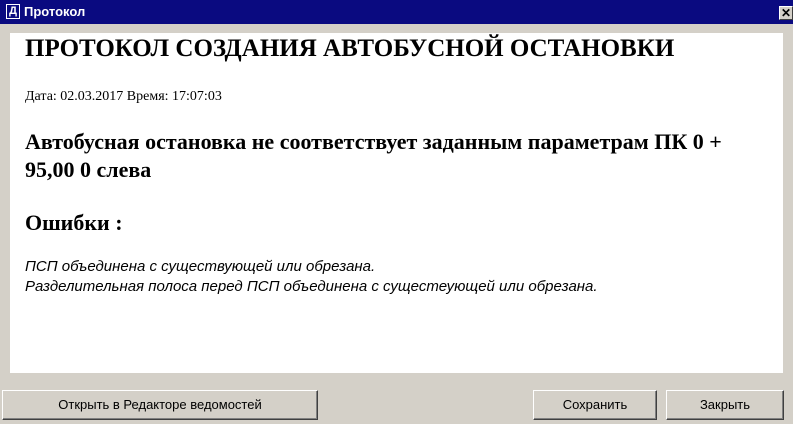 The width and height of the screenshot is (793, 424). Describe the element at coordinates (74, 222) in the screenshot. I see `errors-heading: Ошибки :` at that location.